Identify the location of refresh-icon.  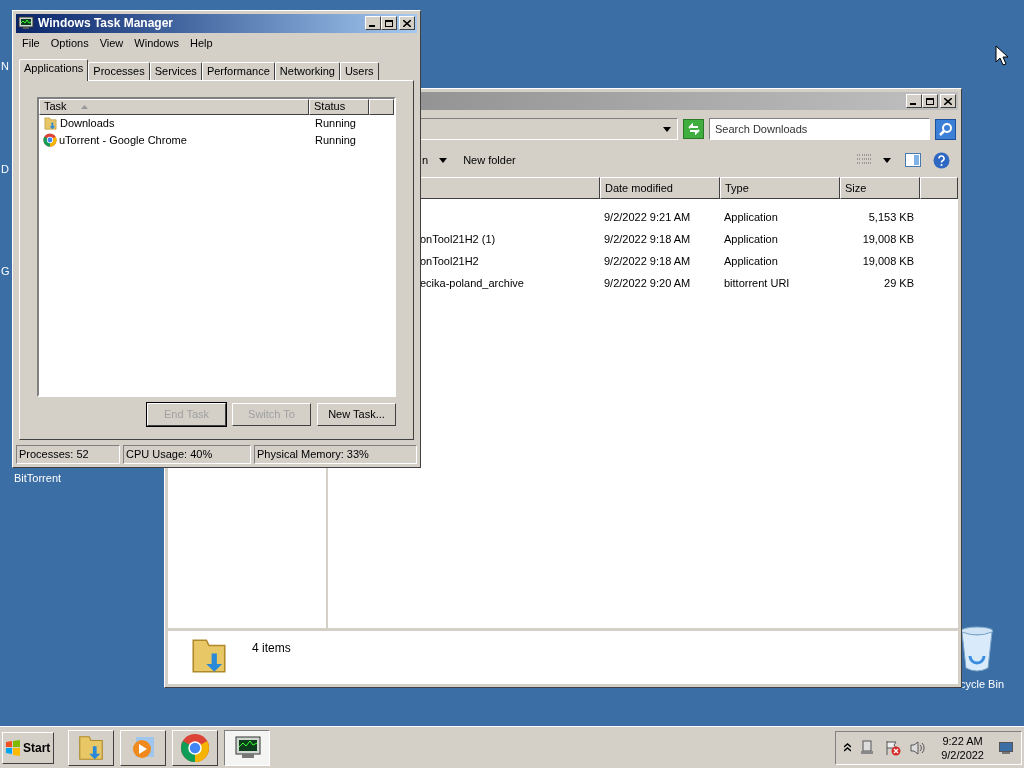
(693, 129).